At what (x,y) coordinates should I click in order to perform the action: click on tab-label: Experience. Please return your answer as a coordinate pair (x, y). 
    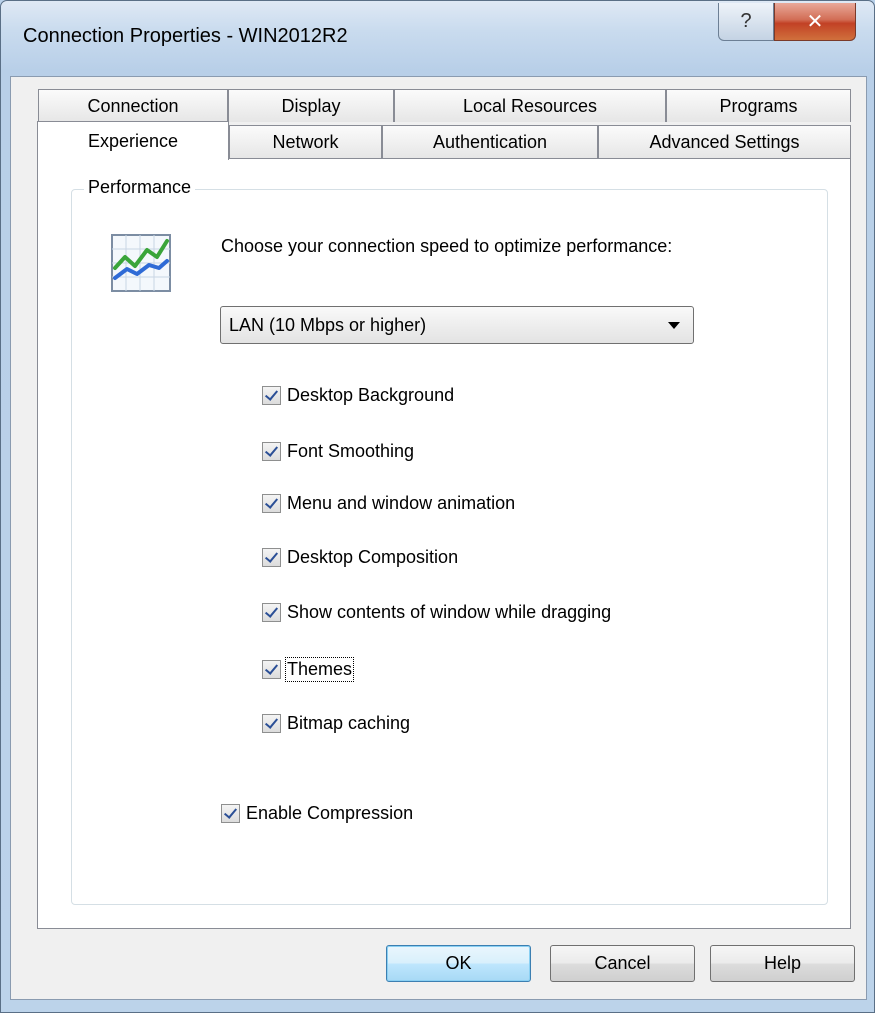
    Looking at the image, I should click on (133, 140).